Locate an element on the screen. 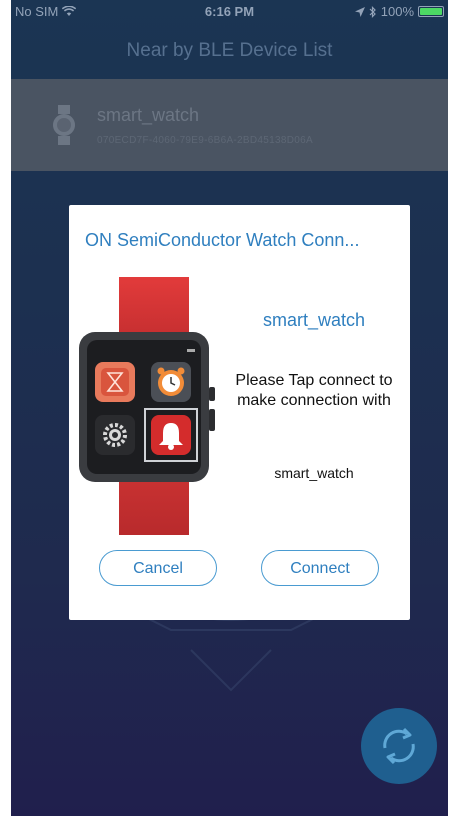 The image size is (459, 816). status-right: 100% is located at coordinates (399, 11).